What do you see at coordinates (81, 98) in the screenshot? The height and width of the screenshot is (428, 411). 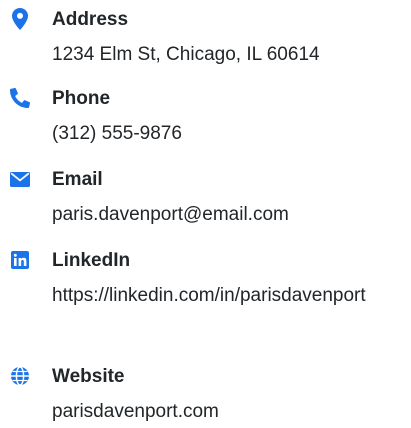 I see `contact-label: Phone` at bounding box center [81, 98].